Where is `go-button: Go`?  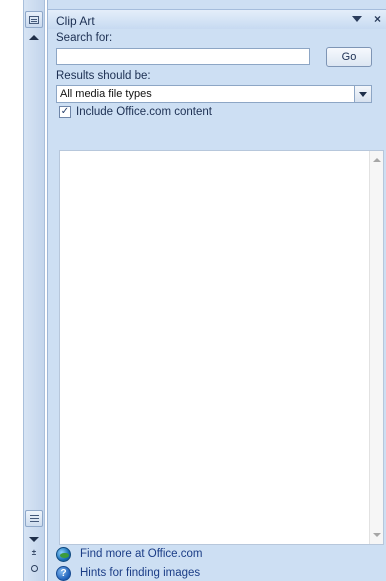 go-button: Go is located at coordinates (349, 57).